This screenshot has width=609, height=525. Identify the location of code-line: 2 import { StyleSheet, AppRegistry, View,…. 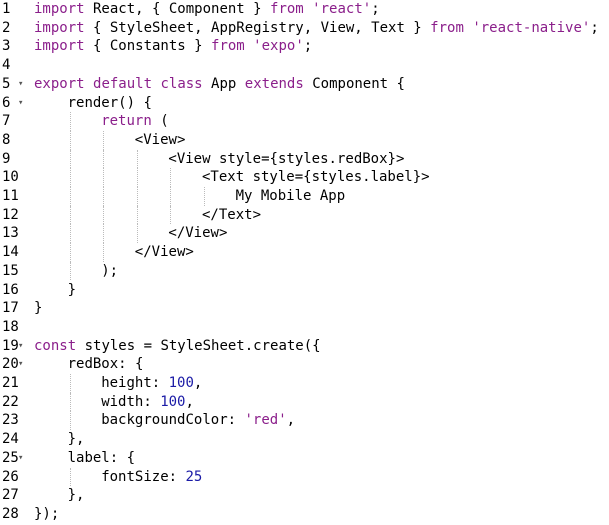
(304, 28).